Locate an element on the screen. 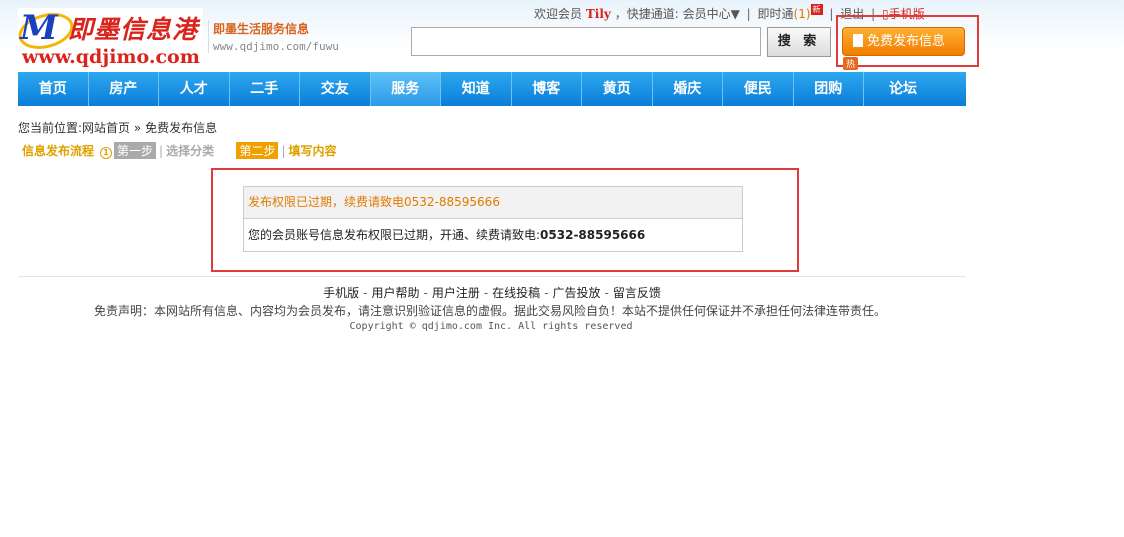  footer-links: 手机版 - 用户帮助 - 用户注册 - 在线投稿 - 广告投放 - 留言反馈 is located at coordinates (492, 292).